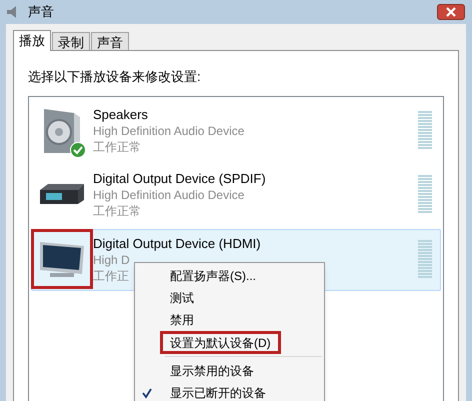 The image size is (472, 401). I want to click on close-icon, so click(451, 12).